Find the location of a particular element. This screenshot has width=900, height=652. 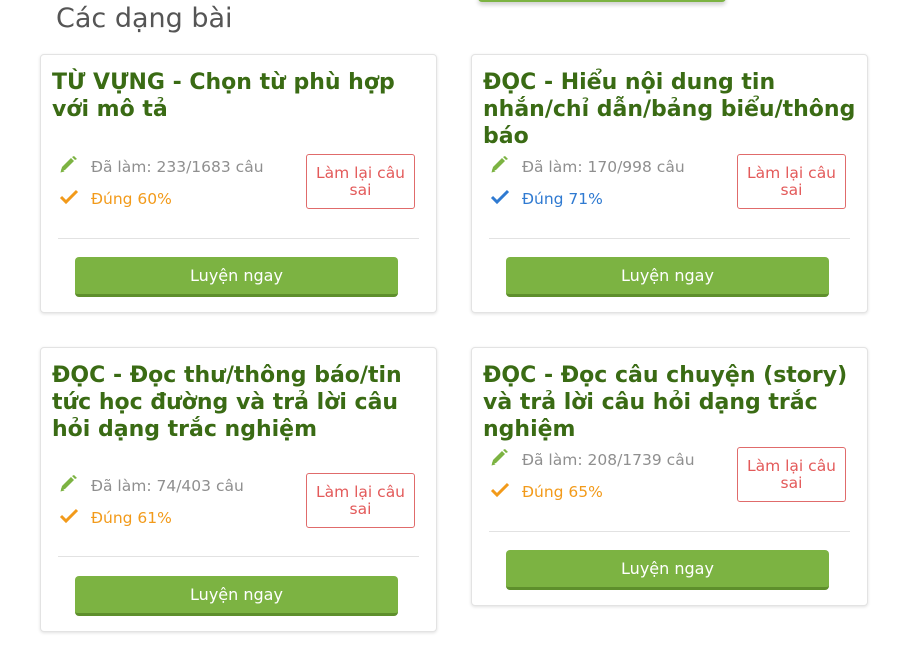

done-count: Đã làm: 170/998 câu is located at coordinates (587, 167).